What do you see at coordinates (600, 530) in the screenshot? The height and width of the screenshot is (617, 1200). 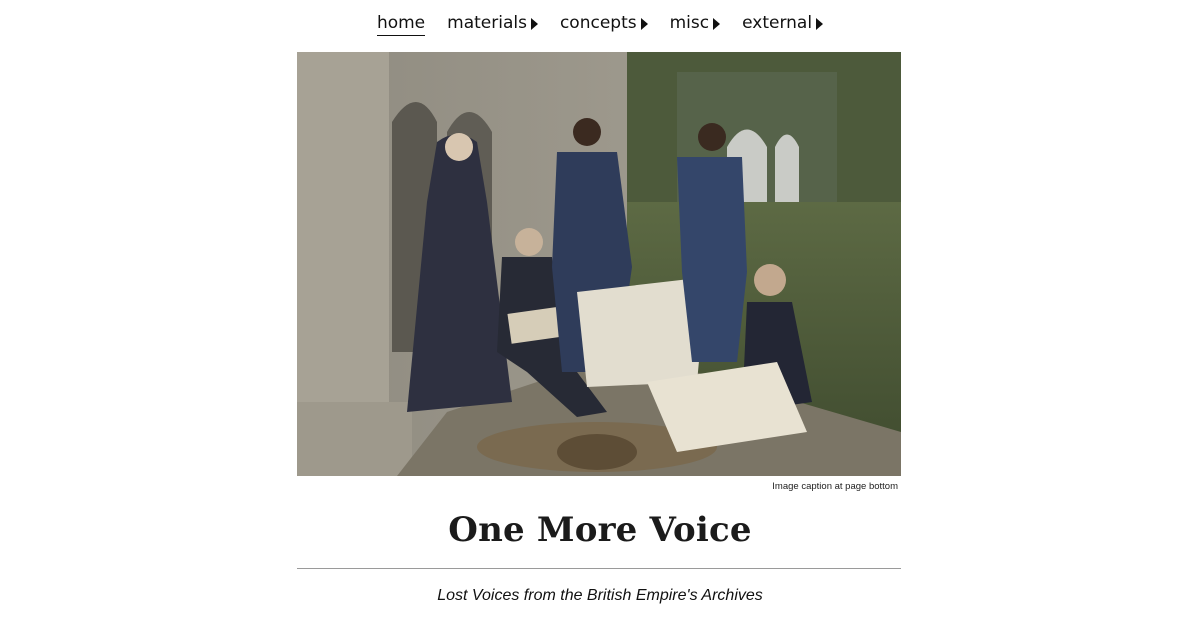 I see `page-title: One More Voice` at bounding box center [600, 530].